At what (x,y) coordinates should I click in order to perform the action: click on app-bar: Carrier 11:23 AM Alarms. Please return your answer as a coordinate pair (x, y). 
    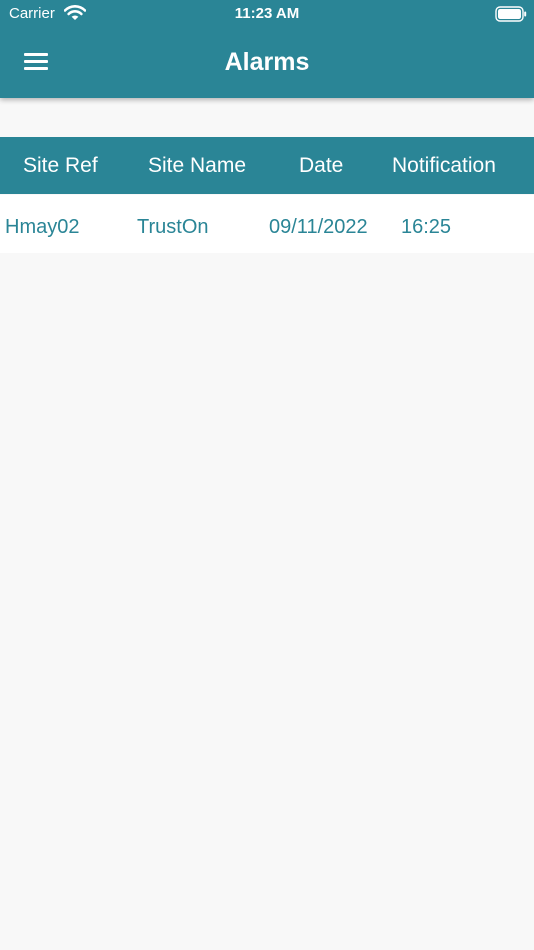
    Looking at the image, I should click on (267, 49).